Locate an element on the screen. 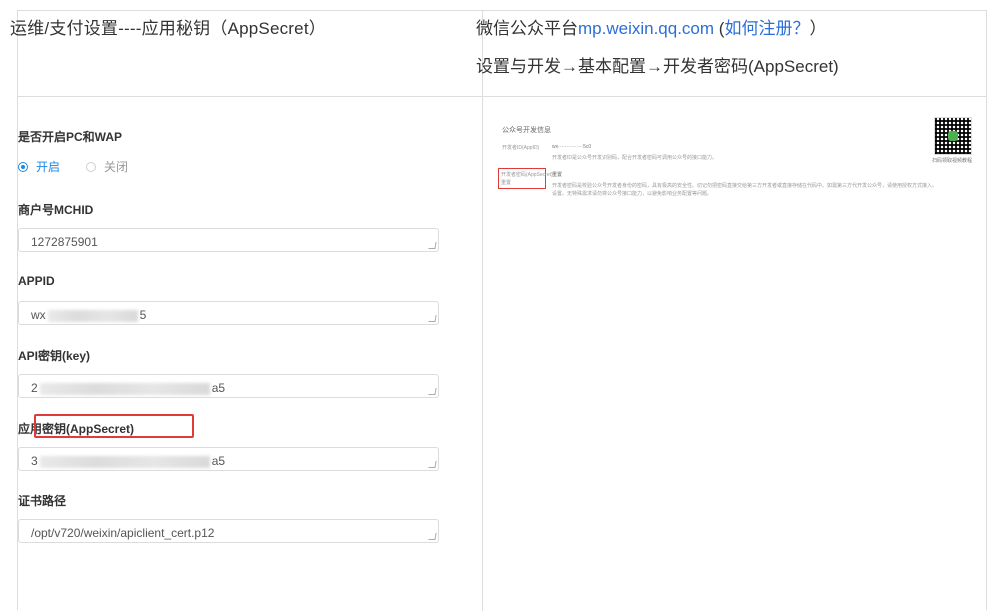 The width and height of the screenshot is (1006, 611). apikey-prefix: 2 is located at coordinates (34, 388).